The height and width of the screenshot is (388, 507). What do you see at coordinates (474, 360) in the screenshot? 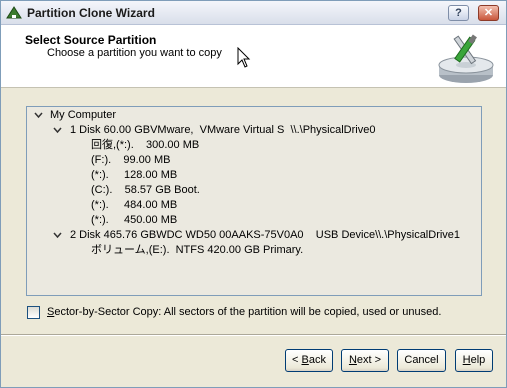
I see `help-button: Help` at bounding box center [474, 360].